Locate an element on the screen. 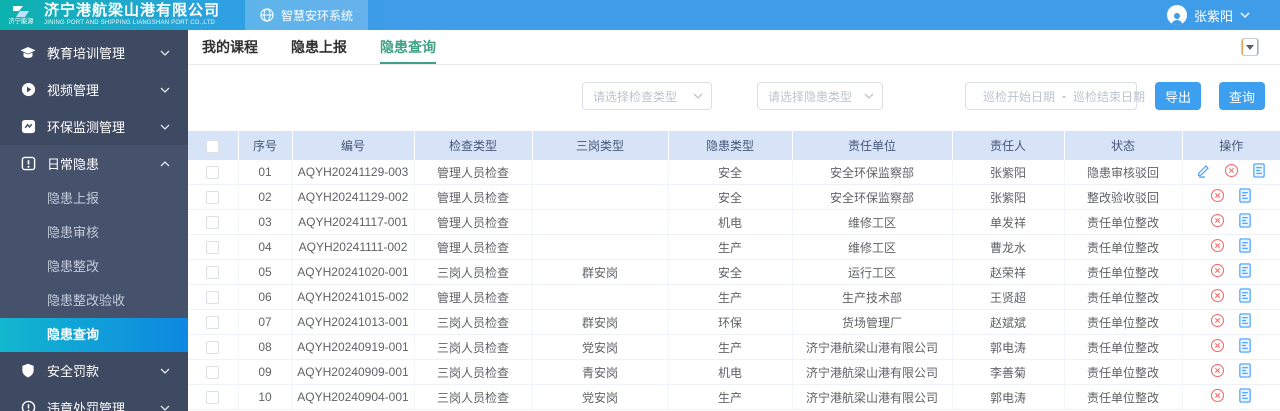 The height and width of the screenshot is (411, 1280). sidebar-item: 违章处罚管理 is located at coordinates (94, 400).